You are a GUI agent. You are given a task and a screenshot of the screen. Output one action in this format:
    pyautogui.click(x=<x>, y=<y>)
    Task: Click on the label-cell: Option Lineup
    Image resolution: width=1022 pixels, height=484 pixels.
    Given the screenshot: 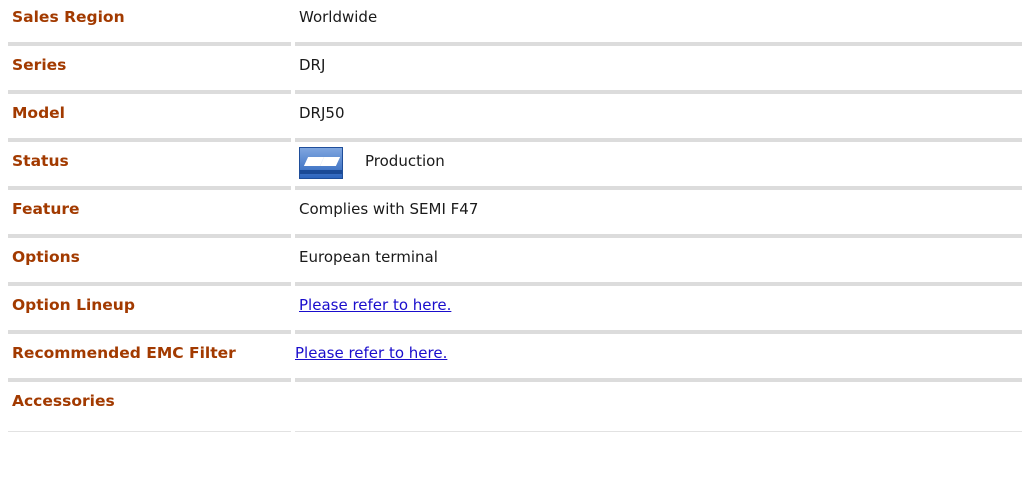 What is the action you would take?
    pyautogui.click(x=149, y=312)
    